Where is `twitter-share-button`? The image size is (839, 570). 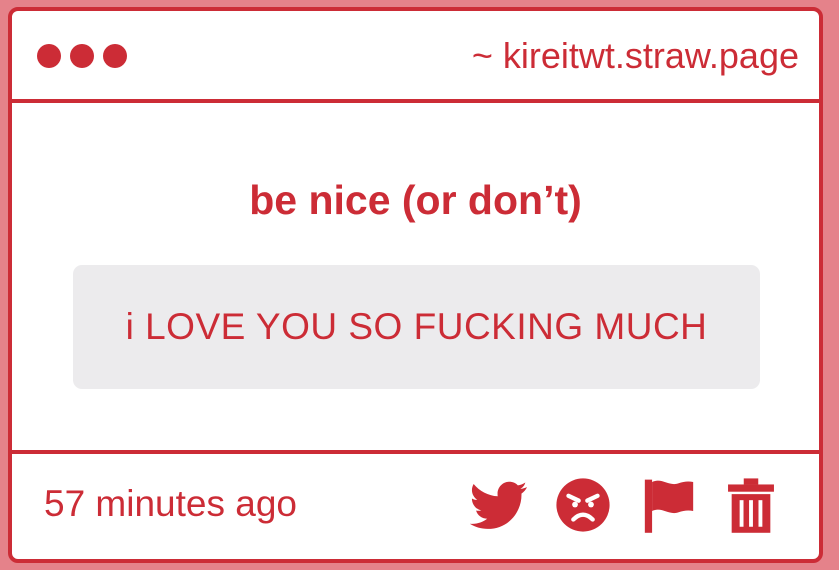 twitter-share-button is located at coordinates (499, 505).